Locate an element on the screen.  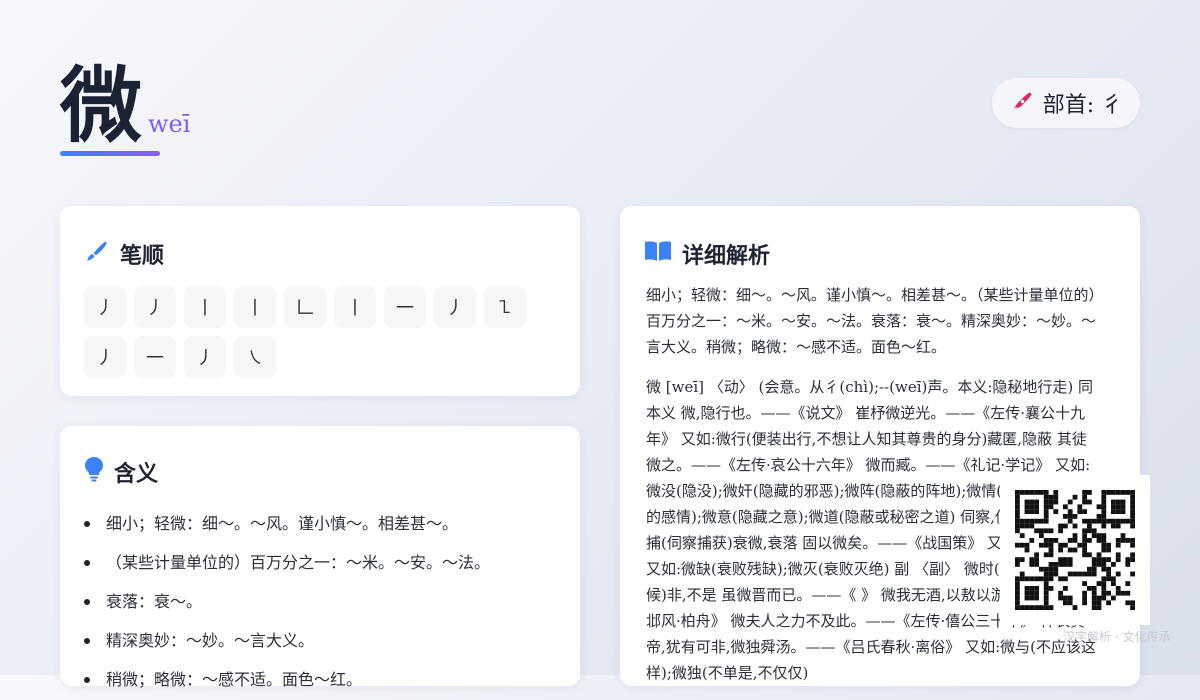
brush-icon is located at coordinates (97, 254).